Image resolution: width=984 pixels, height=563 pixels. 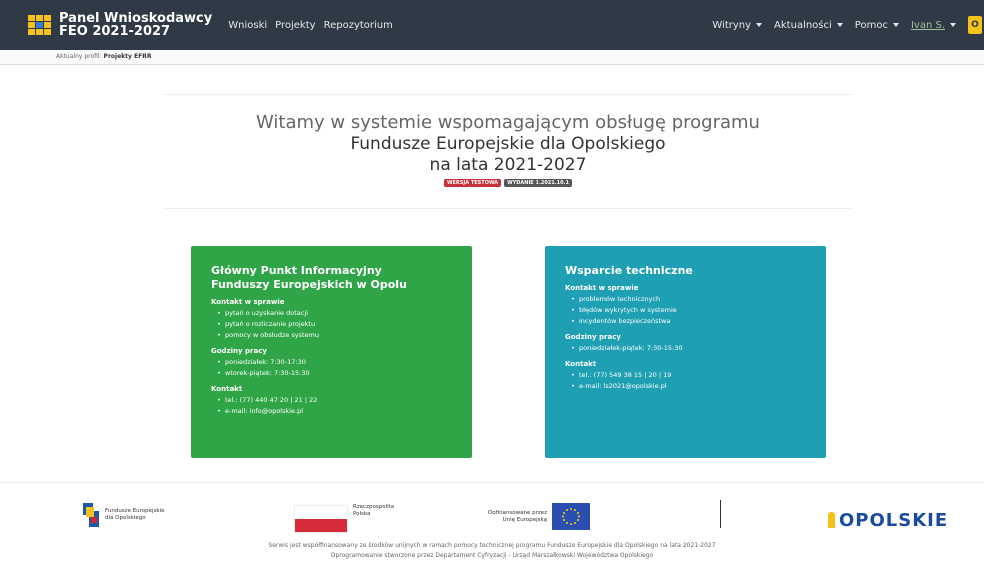 What do you see at coordinates (296, 270) in the screenshot?
I see `info-point-title-line1: Główny Punkt Informacyjny` at bounding box center [296, 270].